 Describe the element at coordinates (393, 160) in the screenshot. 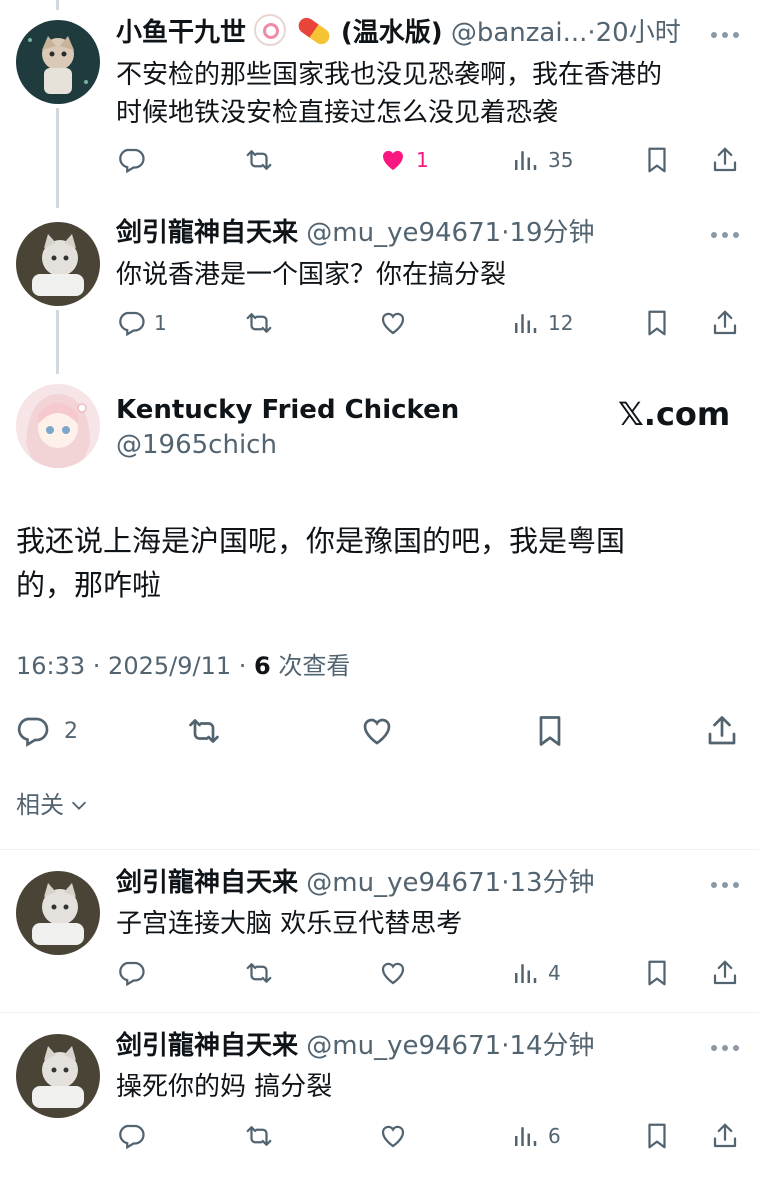

I see `heart-filled-icon` at that location.